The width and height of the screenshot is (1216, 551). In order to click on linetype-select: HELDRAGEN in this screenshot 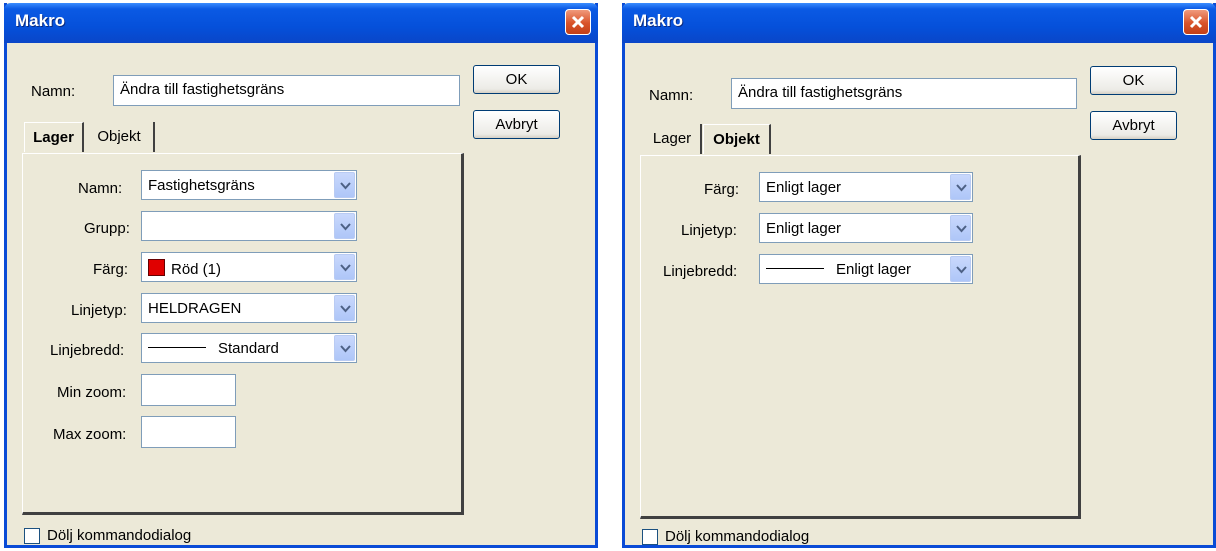, I will do `click(249, 308)`.